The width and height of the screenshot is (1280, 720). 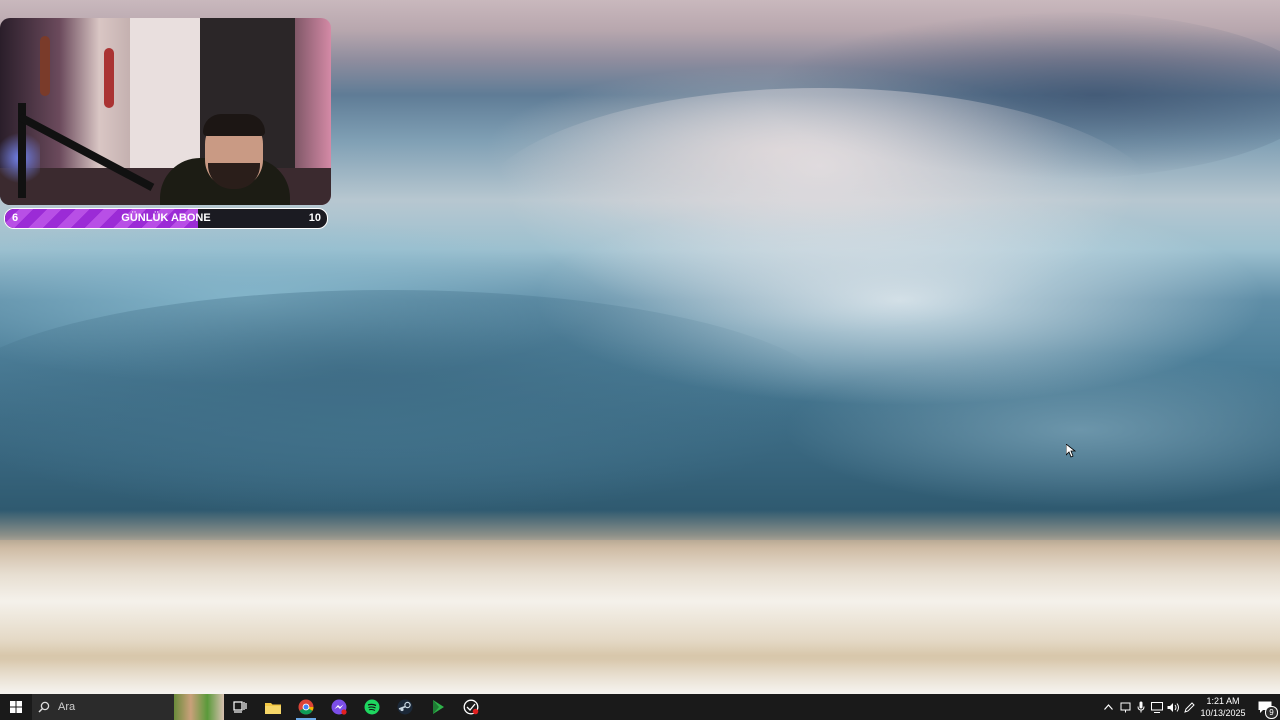 I want to click on start-button, so click(x=16, y=707).